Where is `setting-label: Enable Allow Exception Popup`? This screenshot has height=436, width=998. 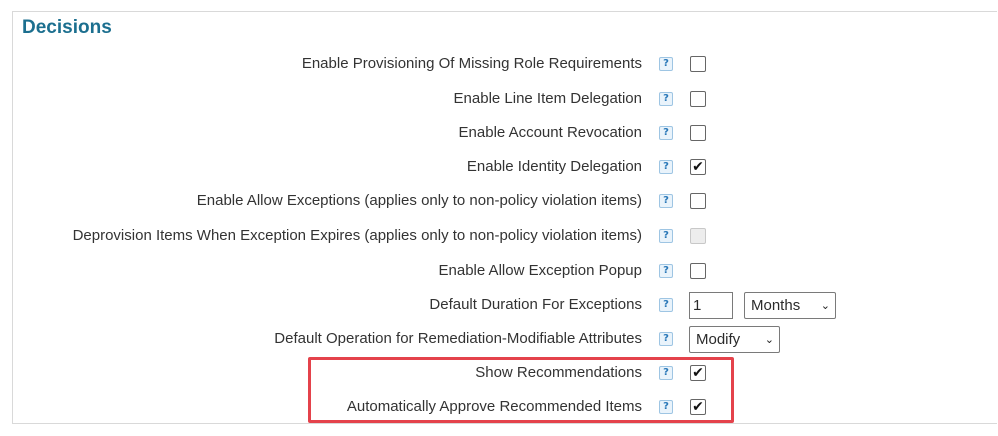 setting-label: Enable Allow Exception Popup is located at coordinates (540, 270).